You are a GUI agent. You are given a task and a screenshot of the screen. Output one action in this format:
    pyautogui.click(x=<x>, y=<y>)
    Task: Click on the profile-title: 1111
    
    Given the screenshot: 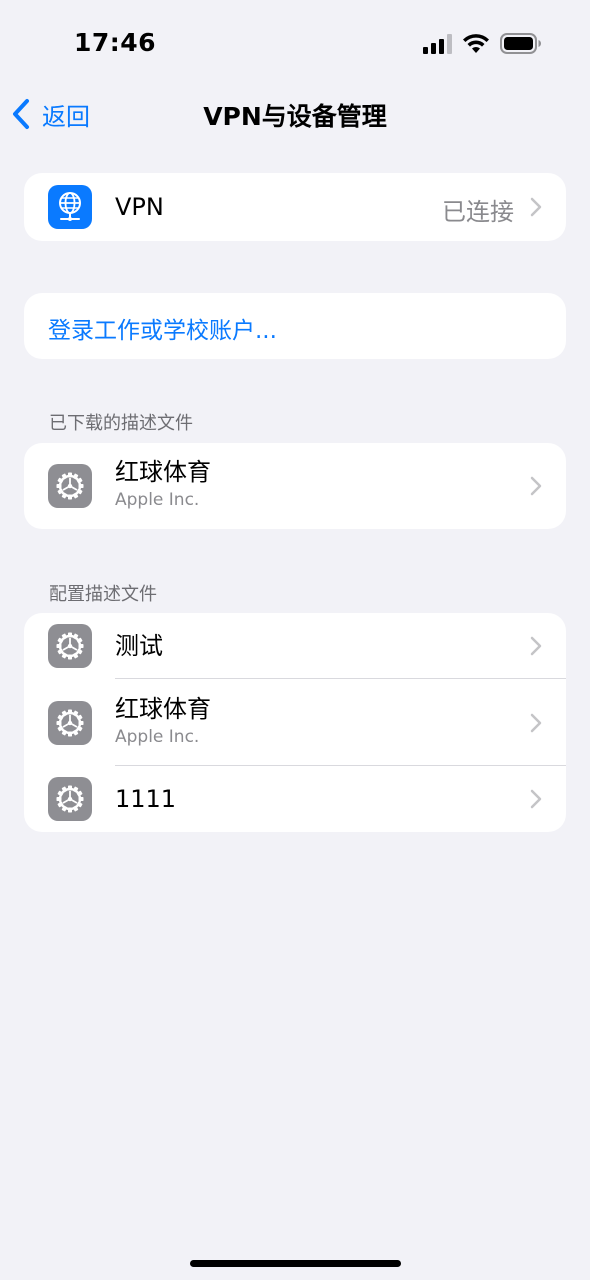 What is the action you would take?
    pyautogui.click(x=146, y=799)
    